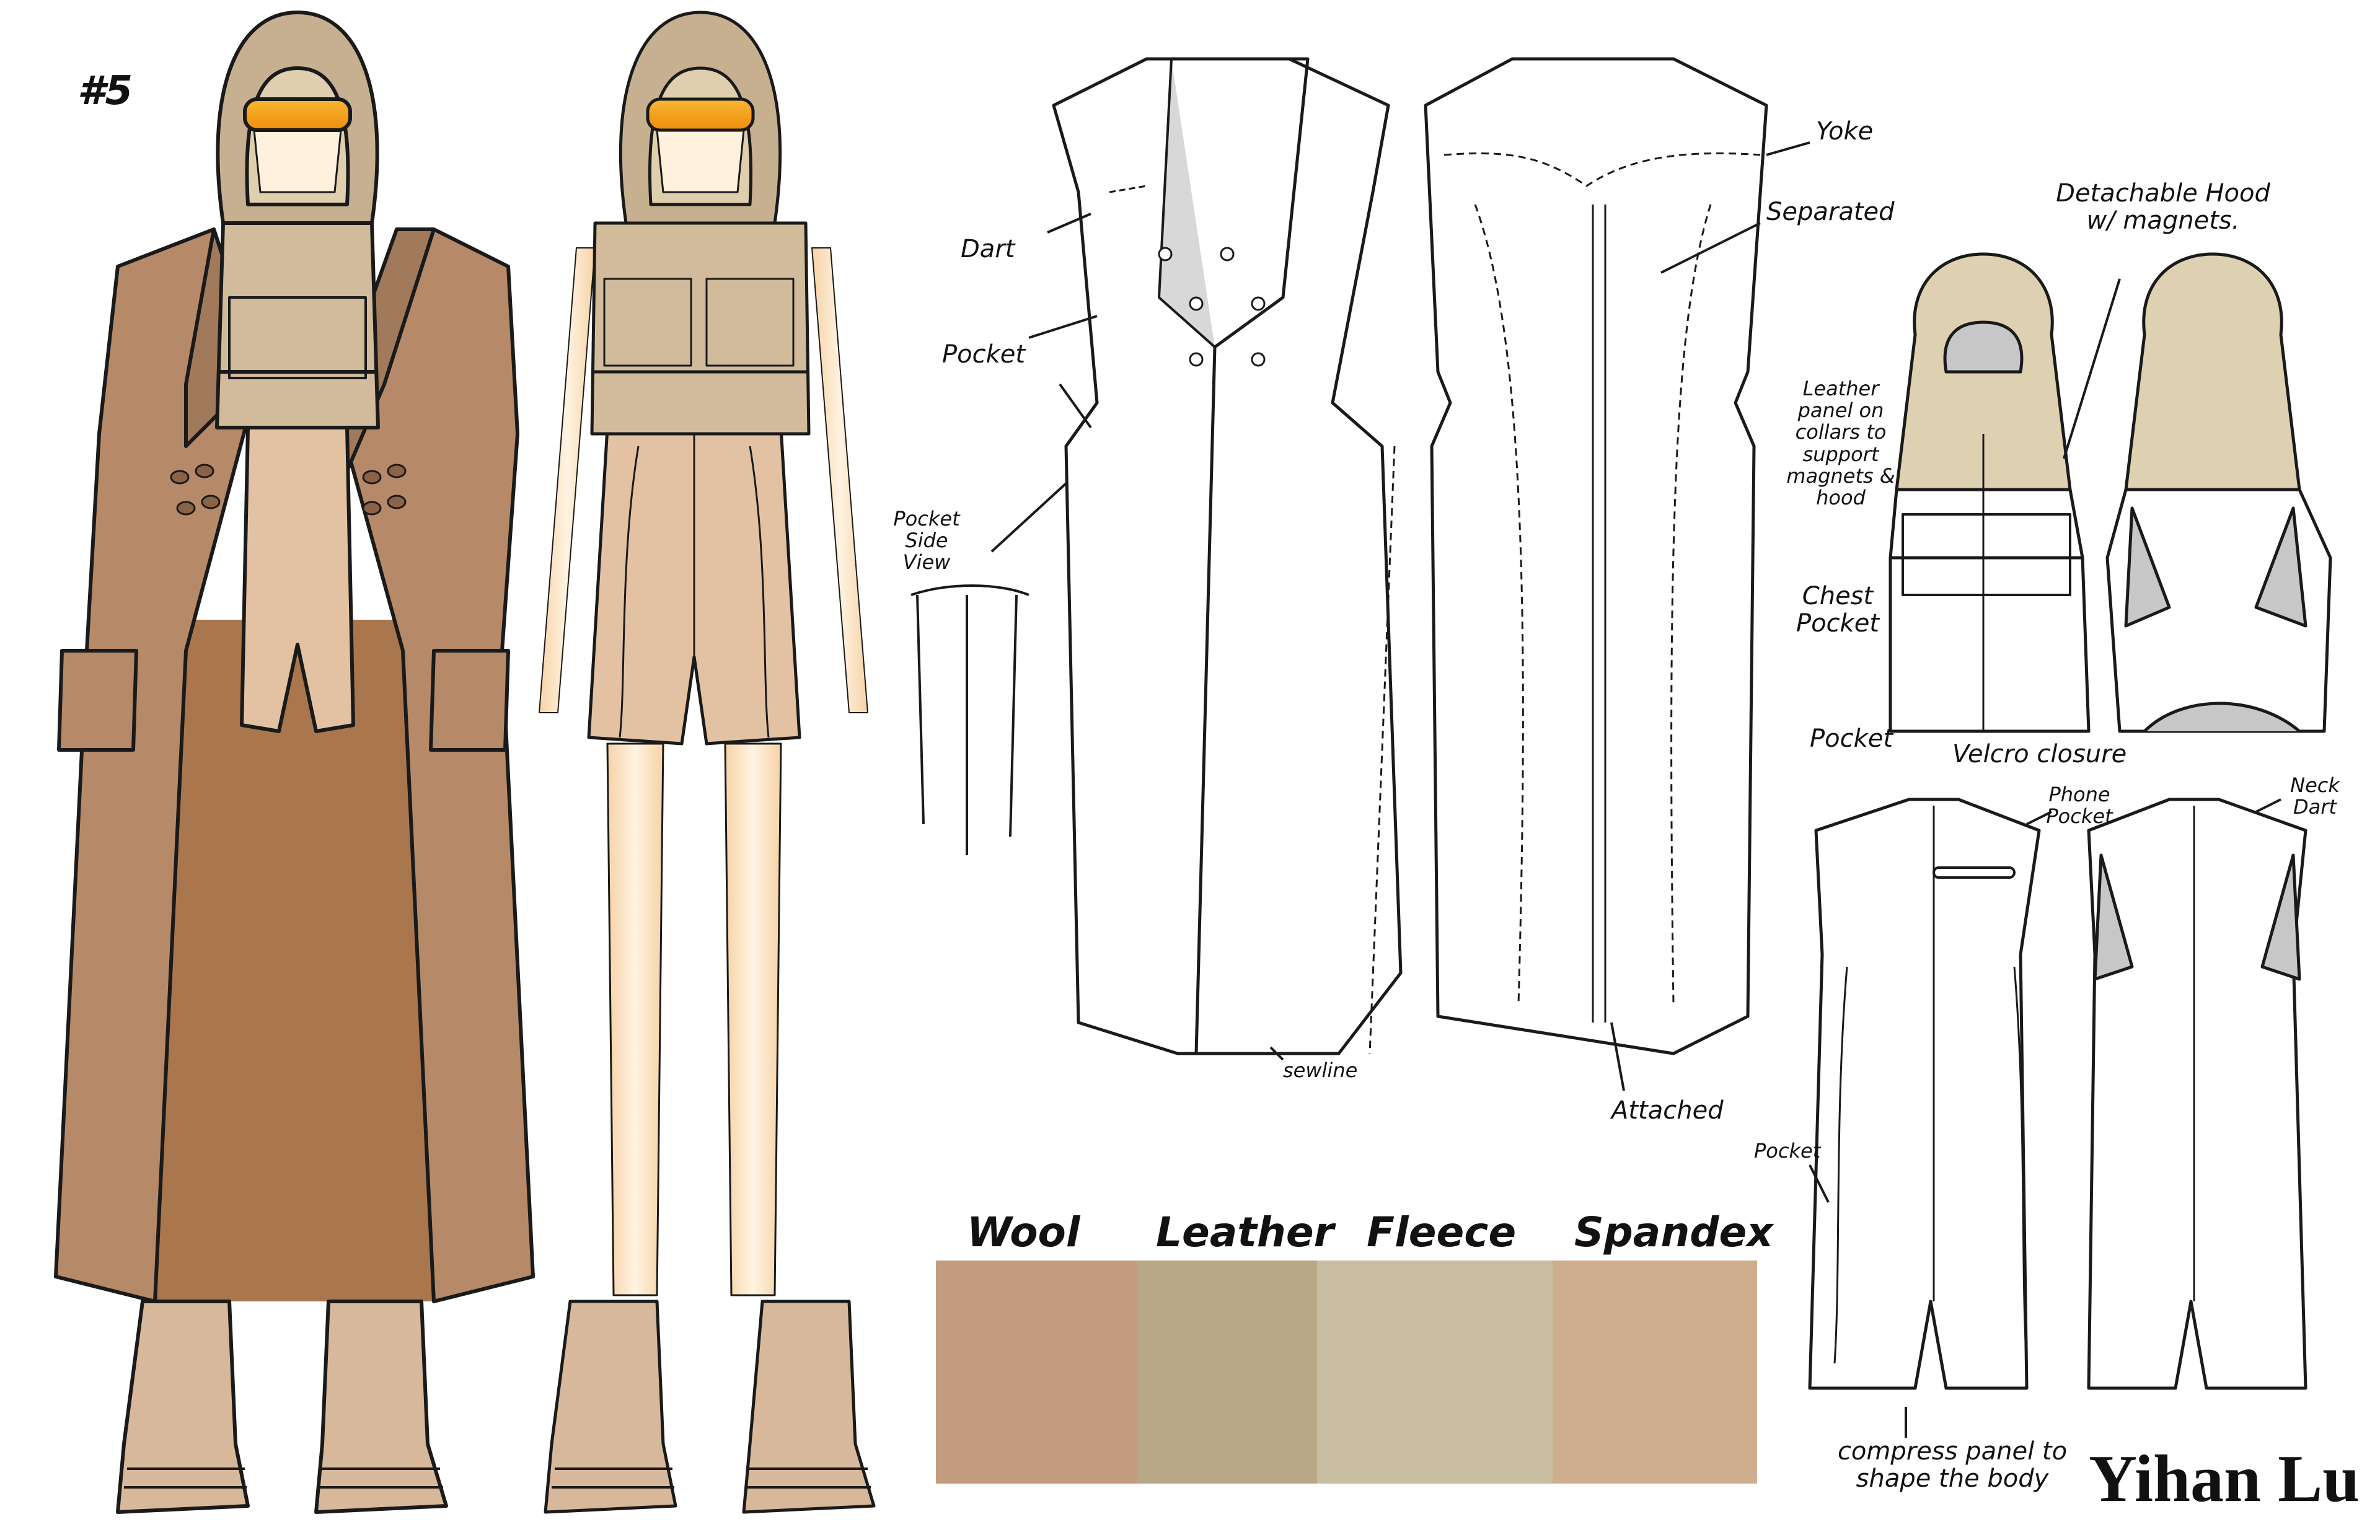 The height and width of the screenshot is (1540, 2380). What do you see at coordinates (1442, 1232) in the screenshot?
I see `fabric-label-fleece: Fleece` at bounding box center [1442, 1232].